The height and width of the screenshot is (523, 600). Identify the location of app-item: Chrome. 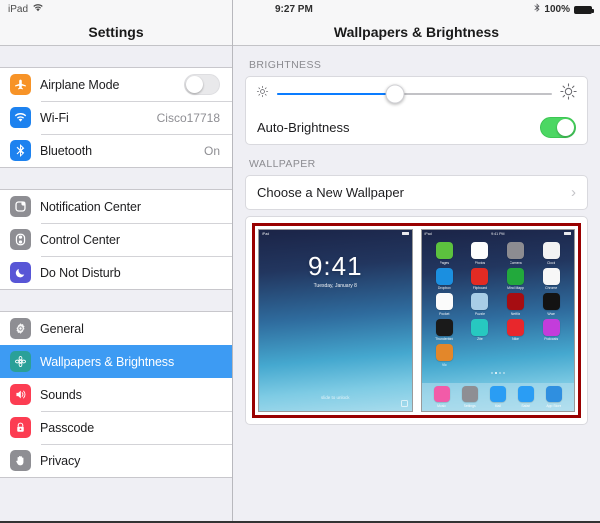
(551, 278).